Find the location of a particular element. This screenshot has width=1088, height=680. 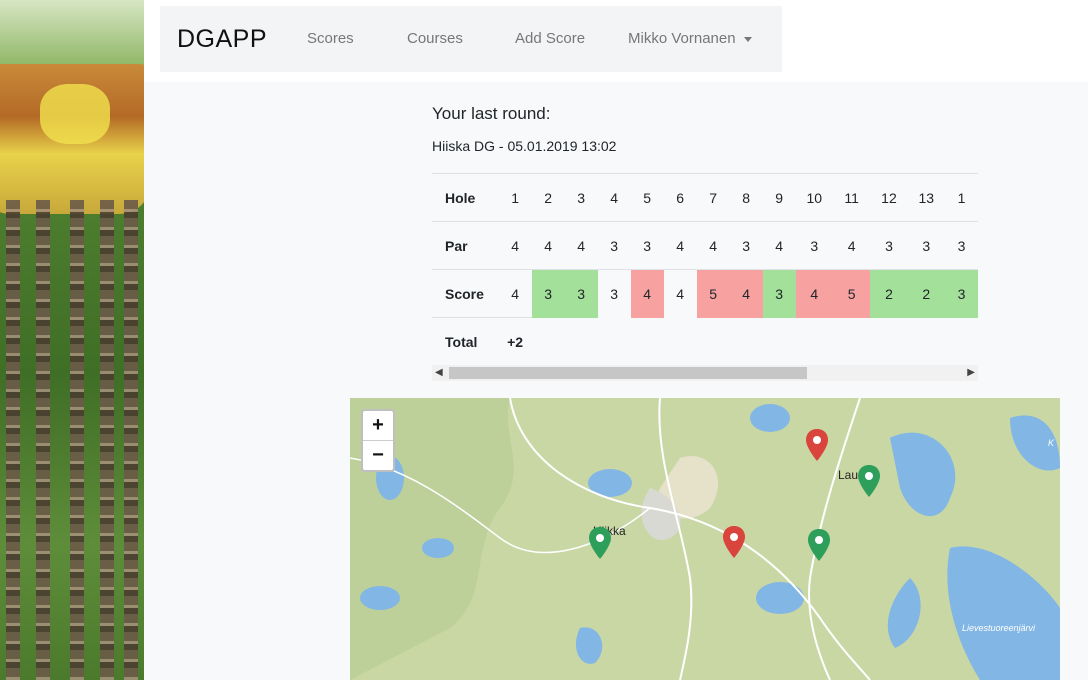

hole-number: 6 is located at coordinates (680, 197).